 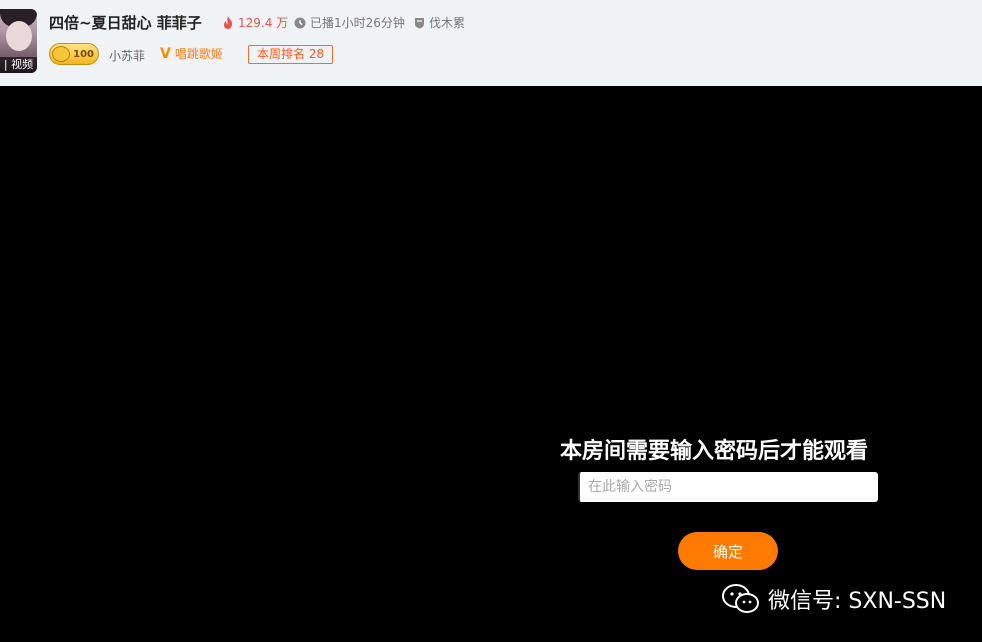 I want to click on level-value: 100, so click(x=83, y=54).